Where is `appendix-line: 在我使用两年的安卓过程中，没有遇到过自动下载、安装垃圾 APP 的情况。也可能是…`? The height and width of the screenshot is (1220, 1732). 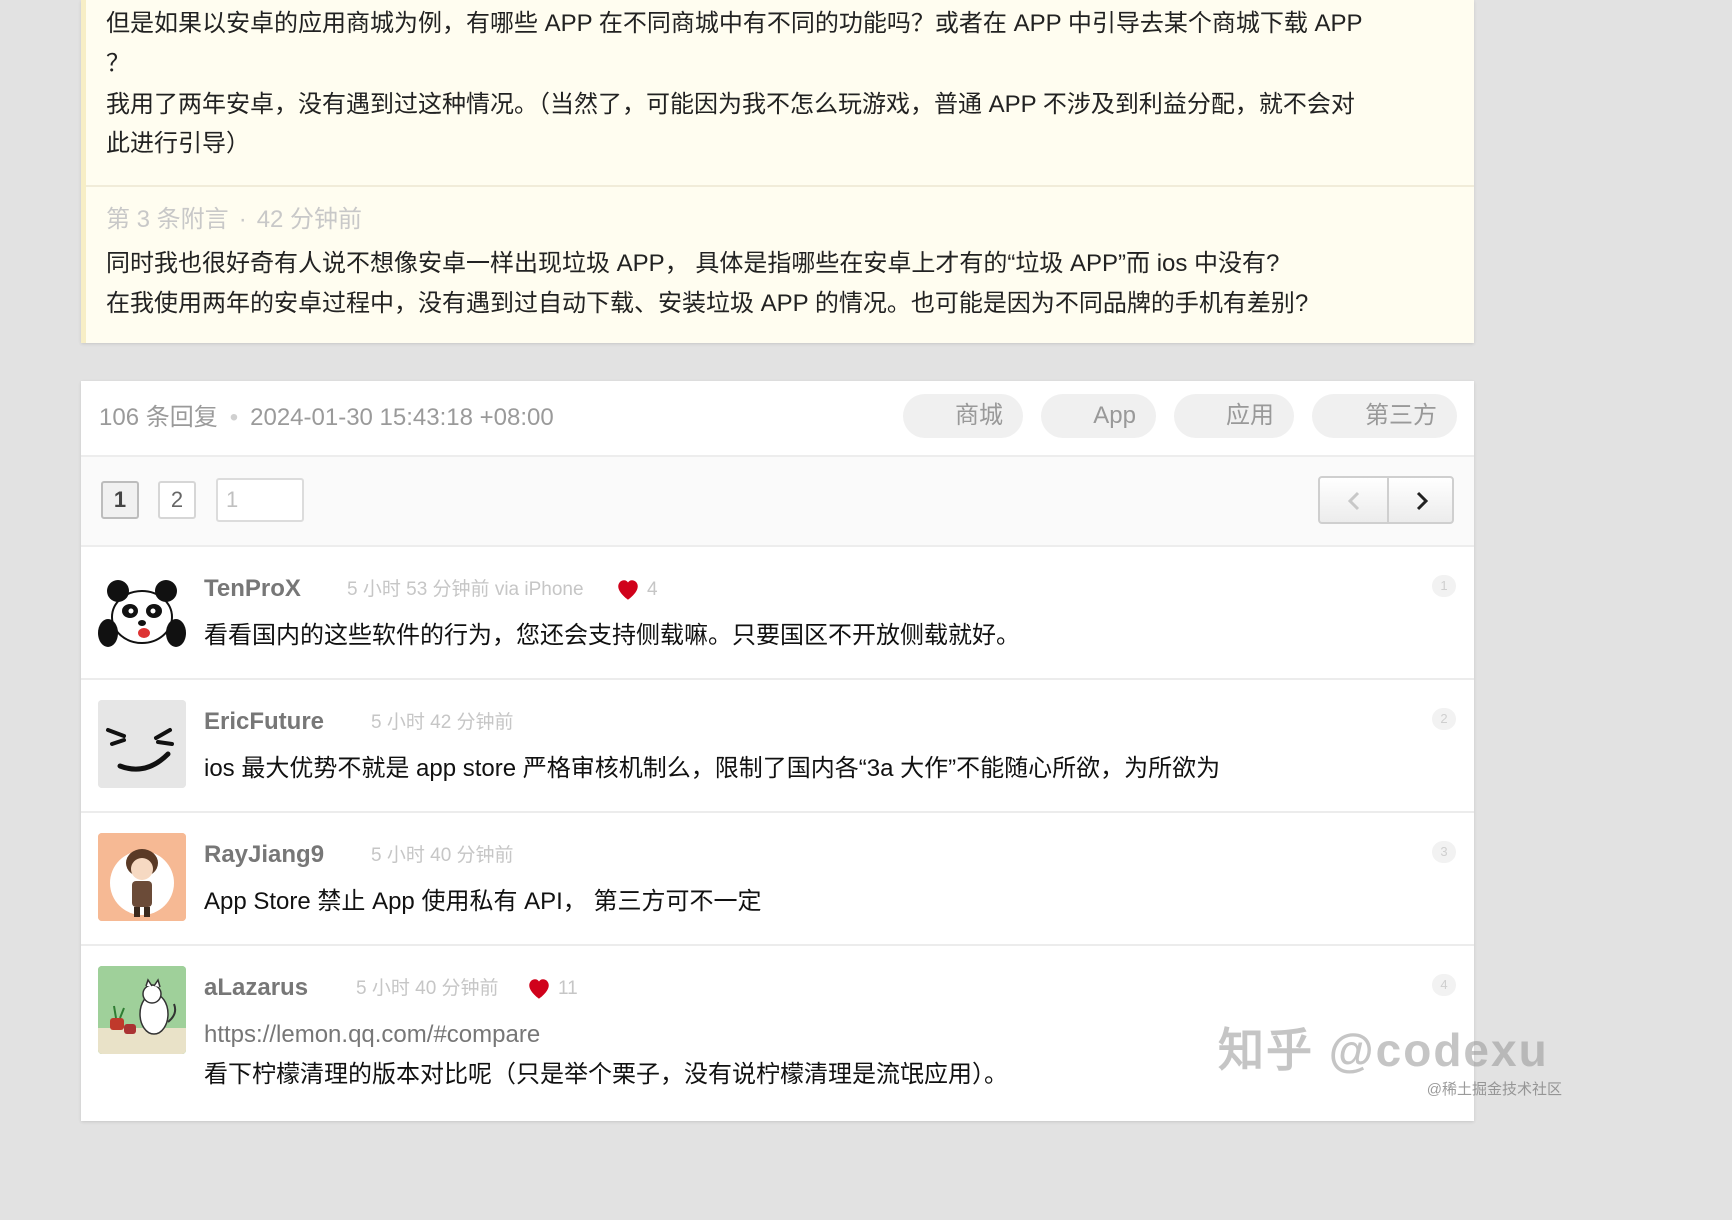 appendix-line: 在我使用两年的安卓过程中，没有遇到过自动下载、安装垃圾 APP 的情况。也可能是… is located at coordinates (707, 303).